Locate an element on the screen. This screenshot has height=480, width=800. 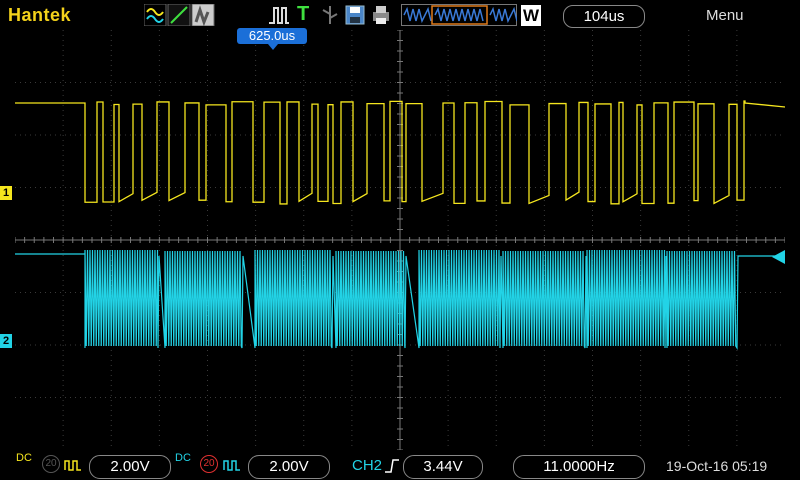
ch2-probe-icon is located at coordinates (231, 465).